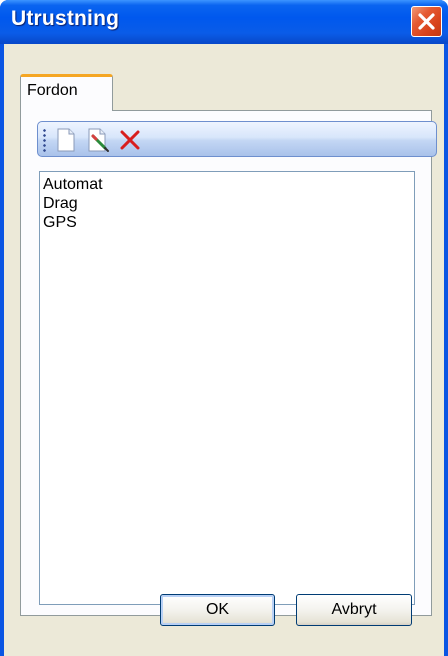  What do you see at coordinates (224, 22) in the screenshot?
I see `title-bar: Utrustning` at bounding box center [224, 22].